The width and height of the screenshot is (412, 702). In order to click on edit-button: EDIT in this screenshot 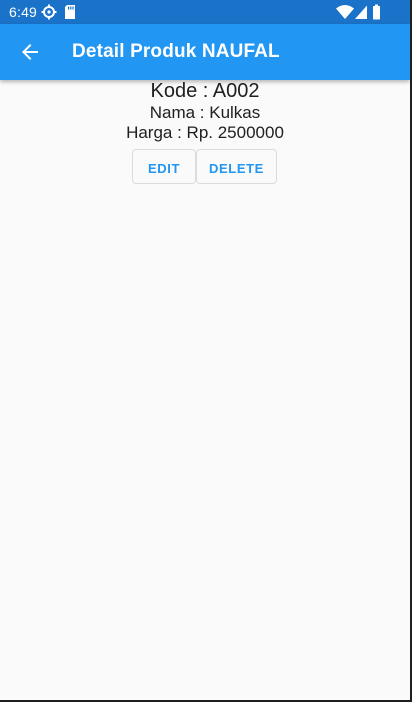, I will do `click(164, 166)`.